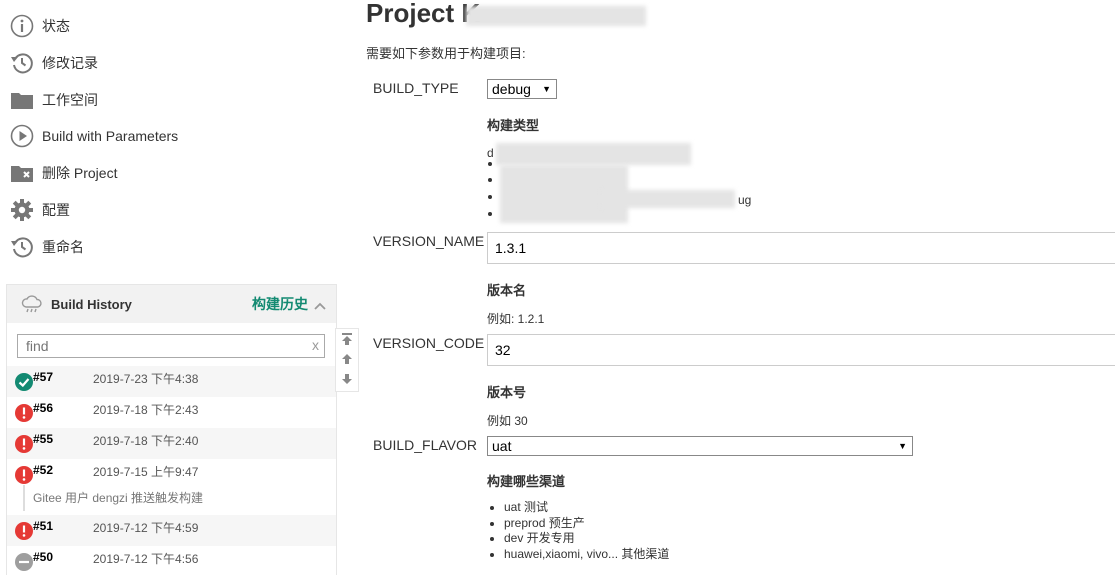 This screenshot has height=577, width=1115. I want to click on flavor-list-item: huawei,xiaomi, vivo... 其他渠道, so click(586, 555).